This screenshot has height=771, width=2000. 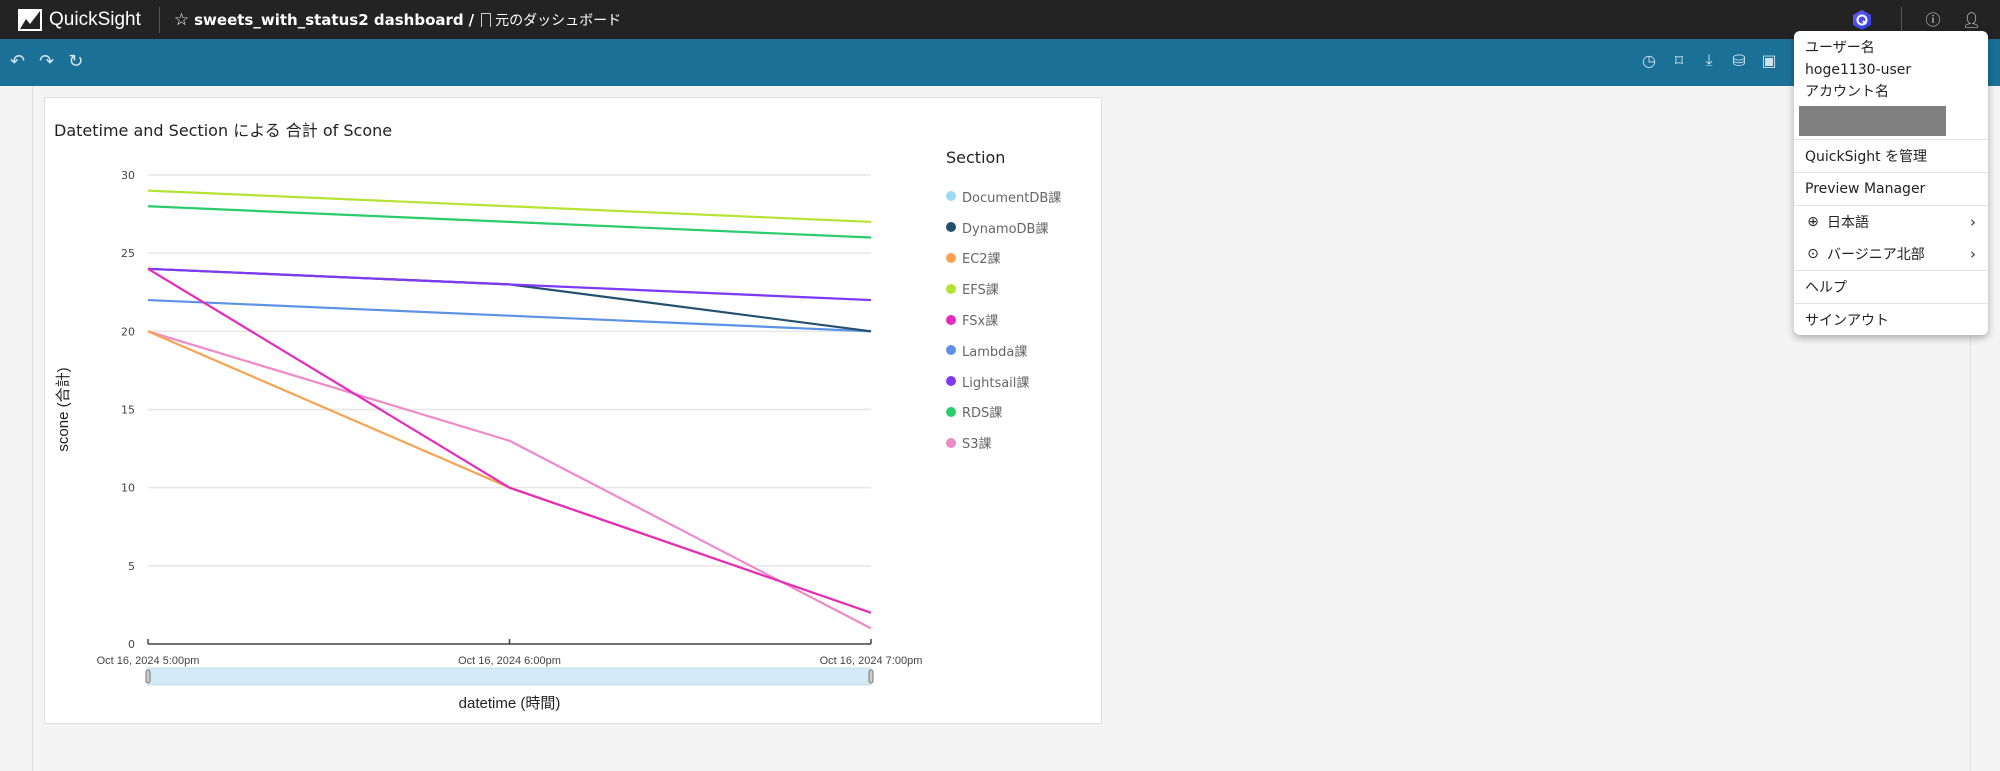 What do you see at coordinates (63, 409) in the screenshot?
I see `y-axis-title: scone (合計)` at bounding box center [63, 409].